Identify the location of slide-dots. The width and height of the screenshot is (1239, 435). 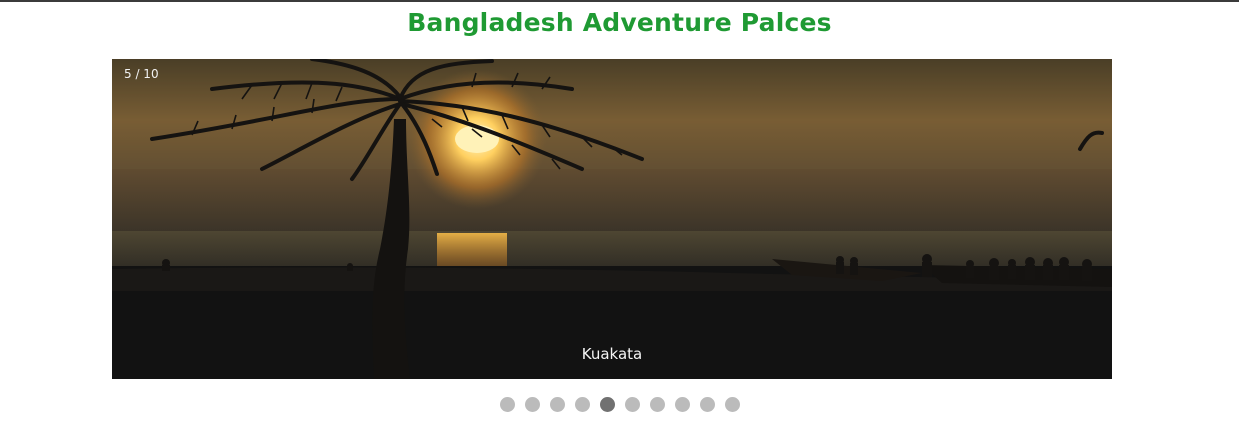
(619, 404).